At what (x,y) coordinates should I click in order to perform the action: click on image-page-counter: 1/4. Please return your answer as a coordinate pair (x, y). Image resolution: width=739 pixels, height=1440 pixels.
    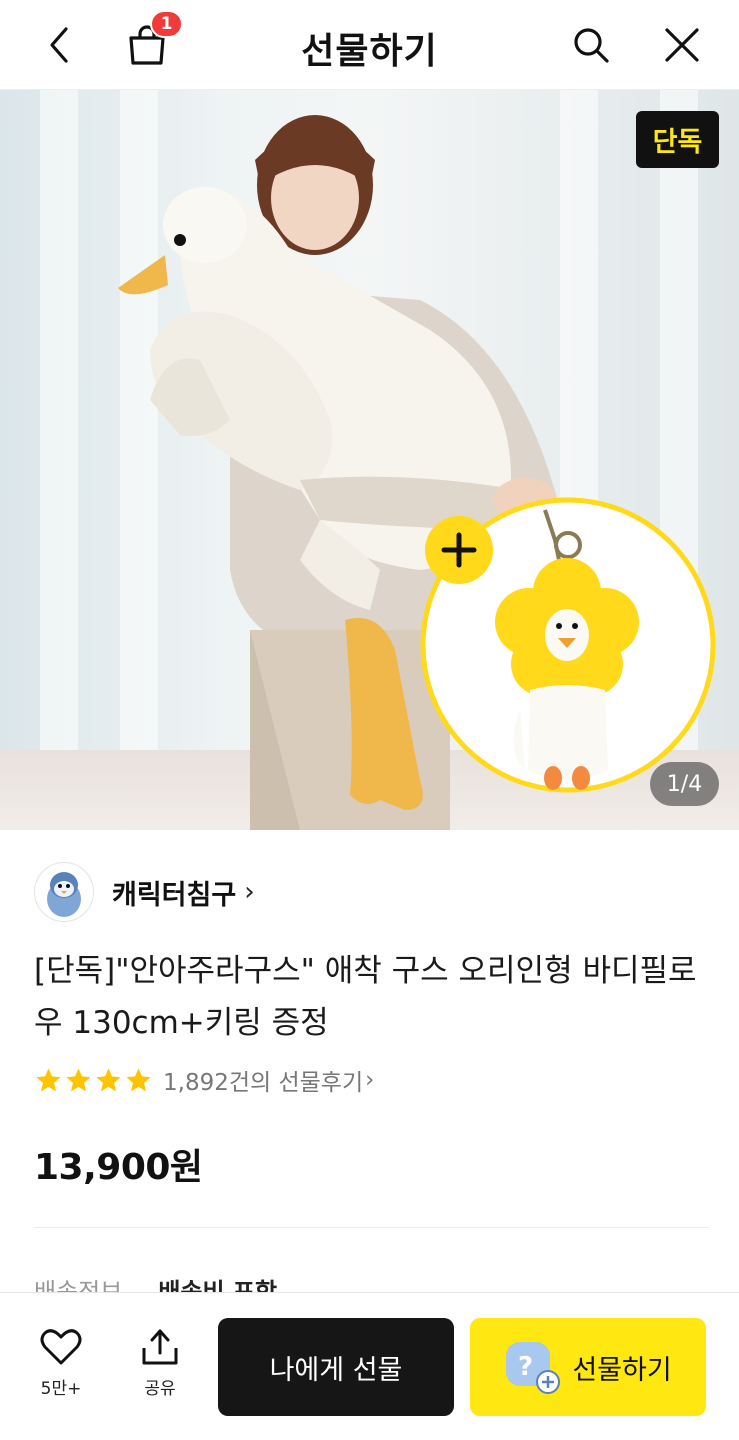
    Looking at the image, I should click on (684, 784).